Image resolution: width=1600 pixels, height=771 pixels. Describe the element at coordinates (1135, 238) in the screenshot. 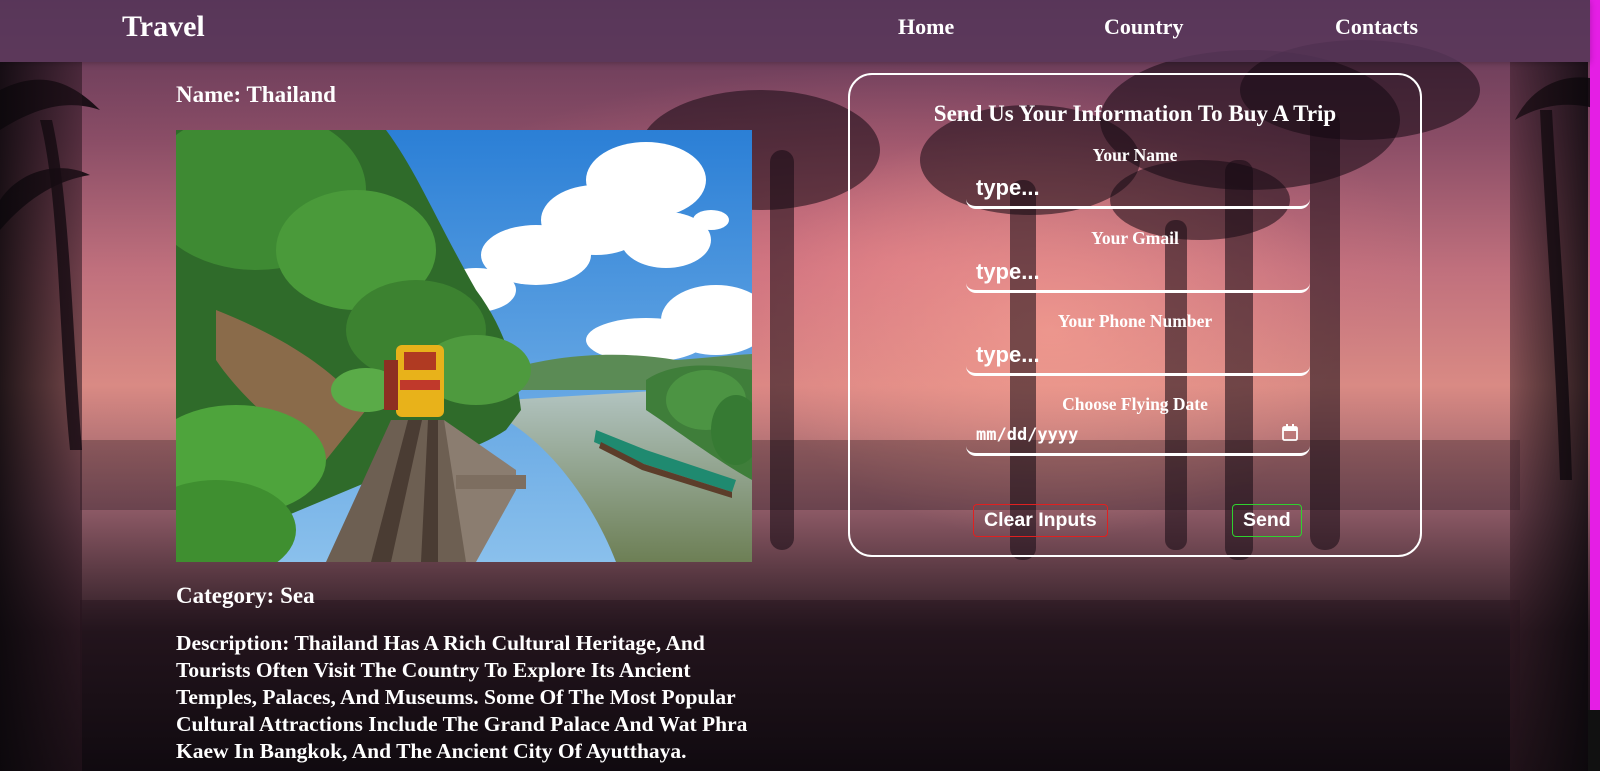

I see `gmail-label: Your Gmail` at that location.